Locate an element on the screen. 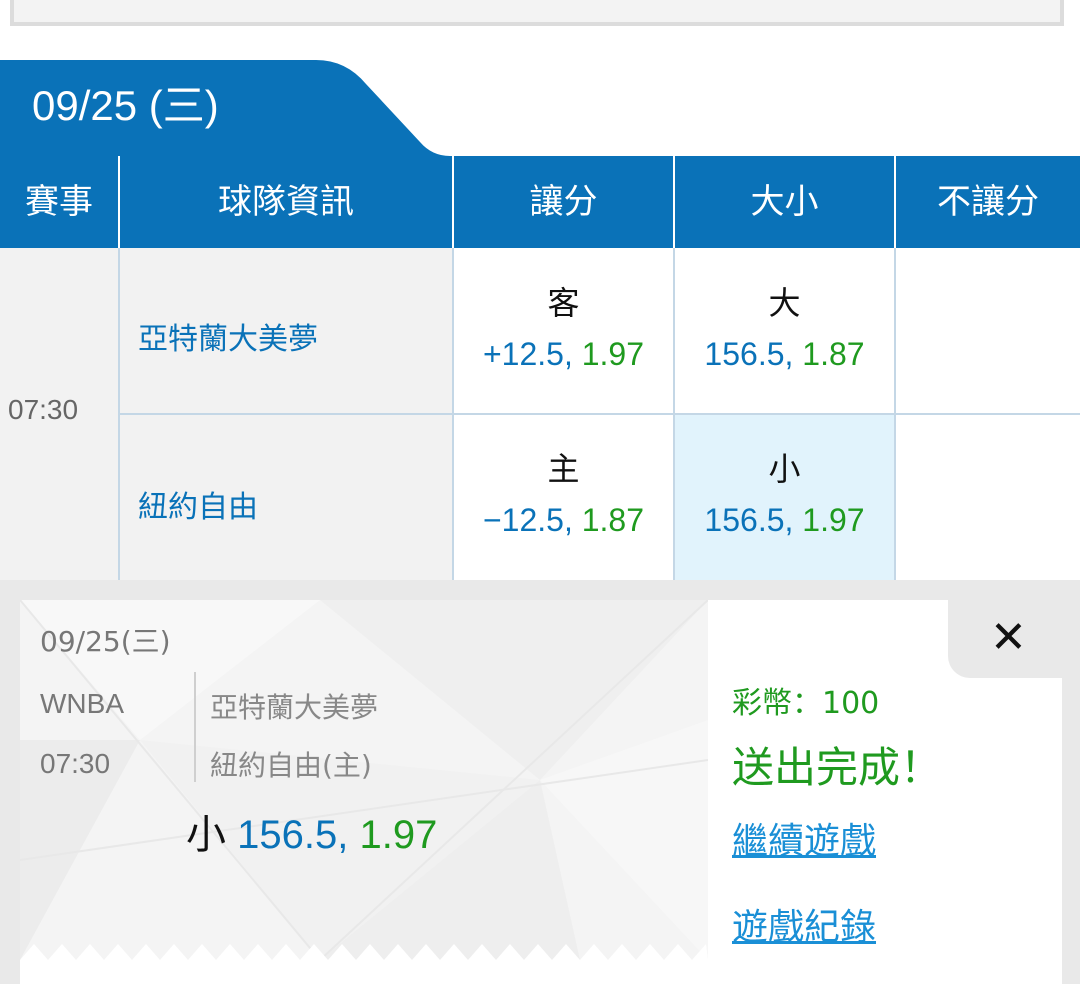 The width and height of the screenshot is (1080, 984). slip-team-home: 紐約自由(主) is located at coordinates (291, 765).